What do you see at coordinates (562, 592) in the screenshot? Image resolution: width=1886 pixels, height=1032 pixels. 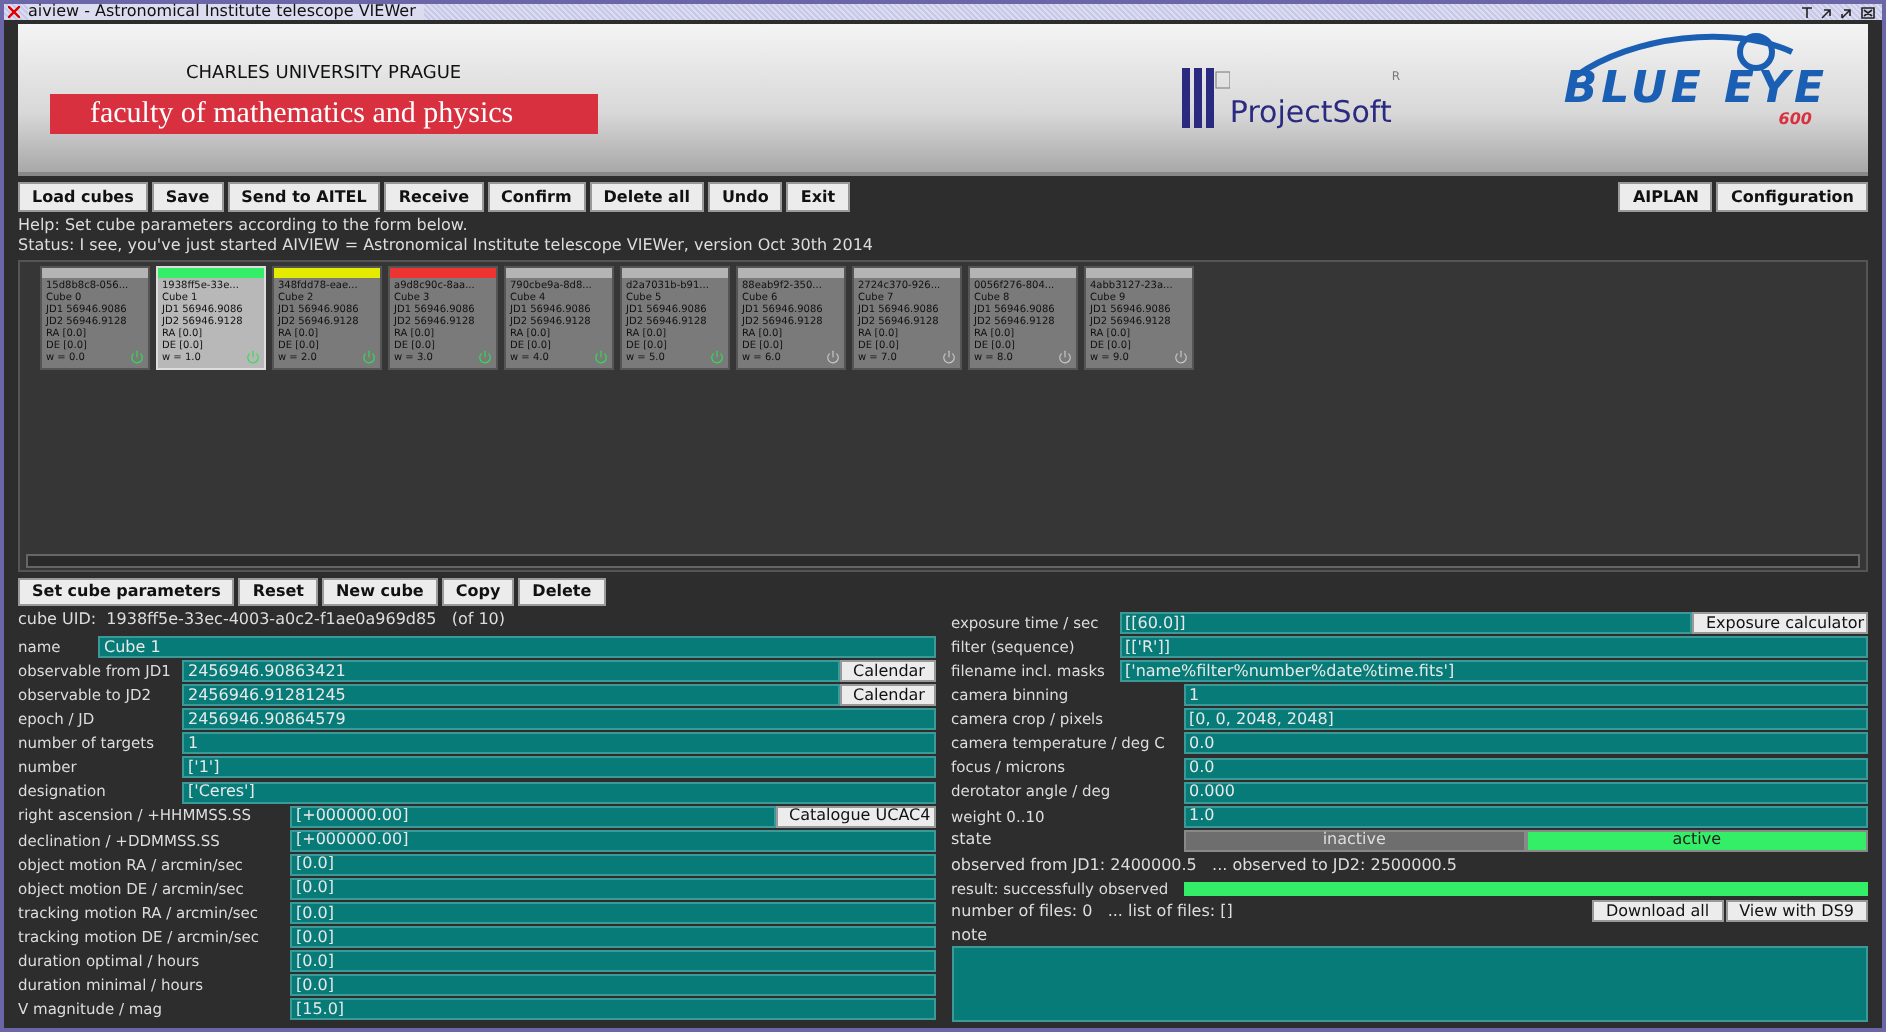 I see `cube-action-button: Delete` at bounding box center [562, 592].